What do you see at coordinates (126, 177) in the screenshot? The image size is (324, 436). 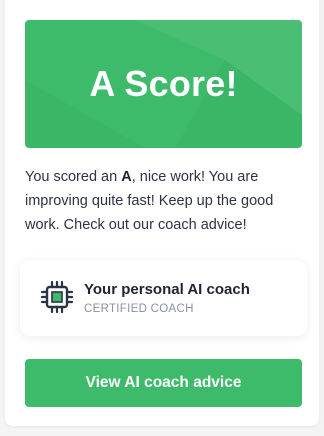 I see `score-grade: A` at bounding box center [126, 177].